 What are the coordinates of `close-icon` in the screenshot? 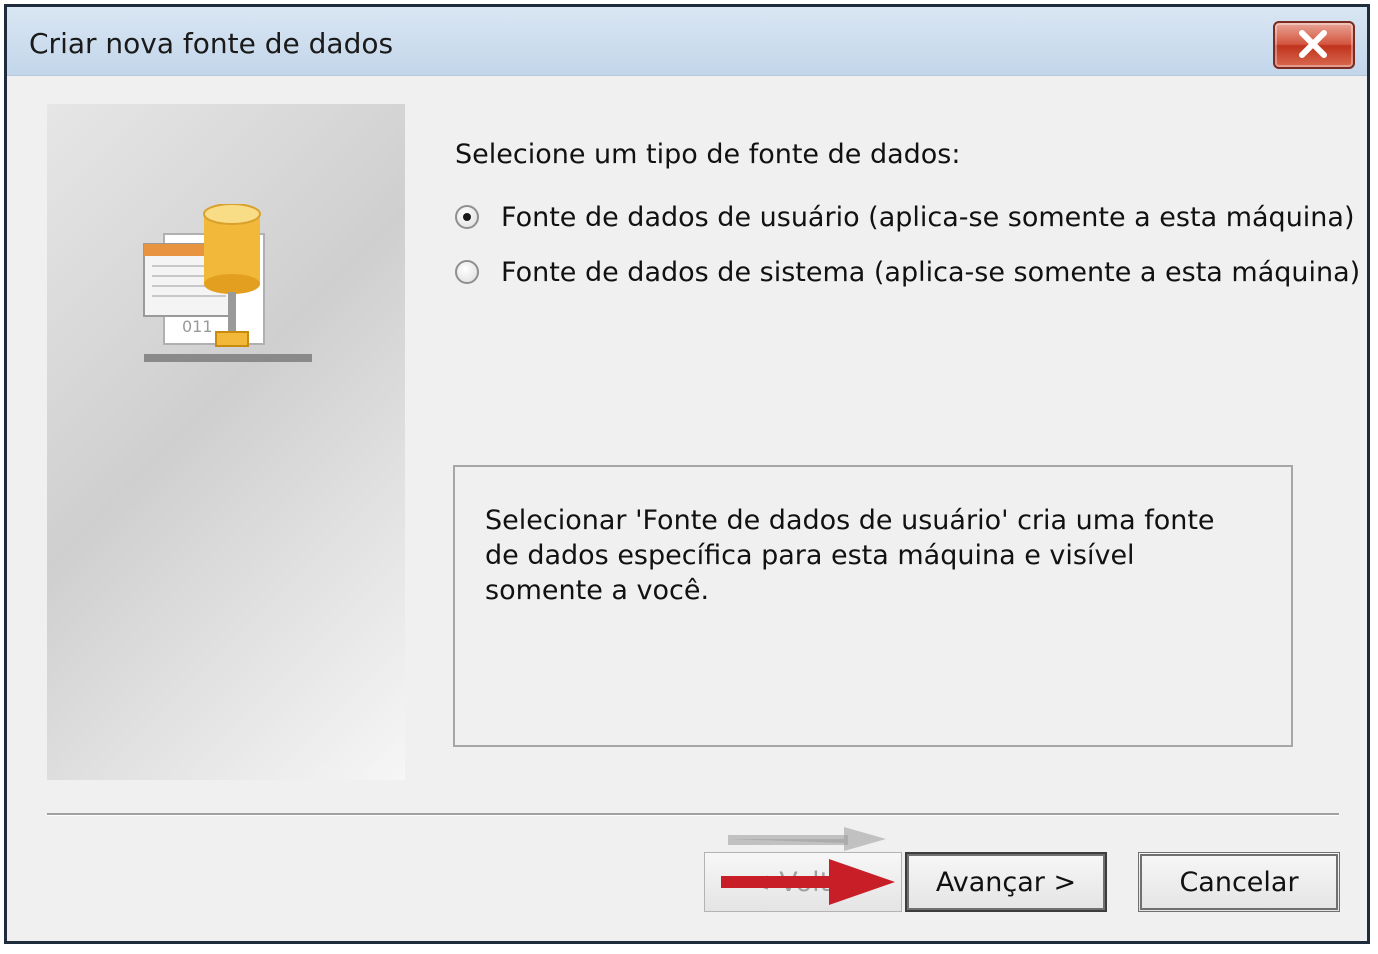 It's located at (1313, 44).